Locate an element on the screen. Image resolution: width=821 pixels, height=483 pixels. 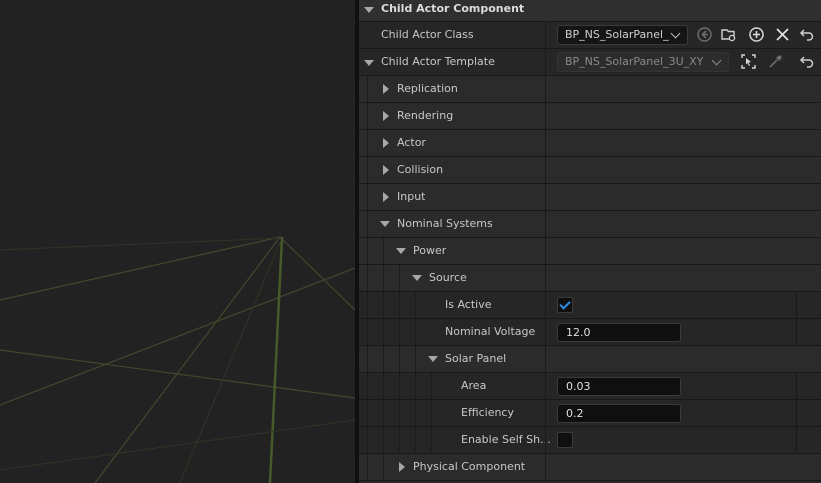
child-actor-template-combo: BP_NS_SolarPanel_3U_XY is located at coordinates (643, 62).